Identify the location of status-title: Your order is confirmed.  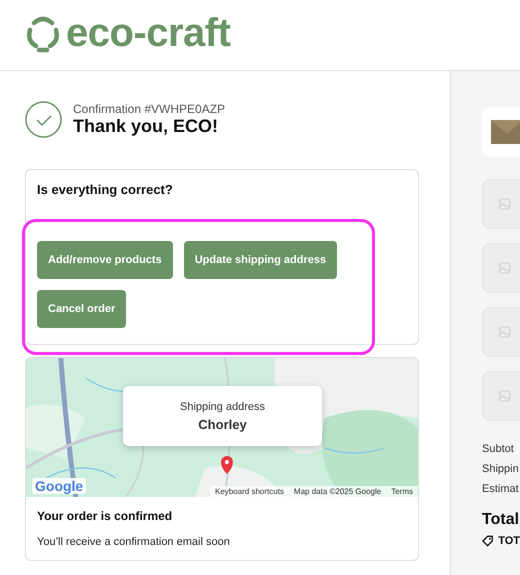
(105, 516).